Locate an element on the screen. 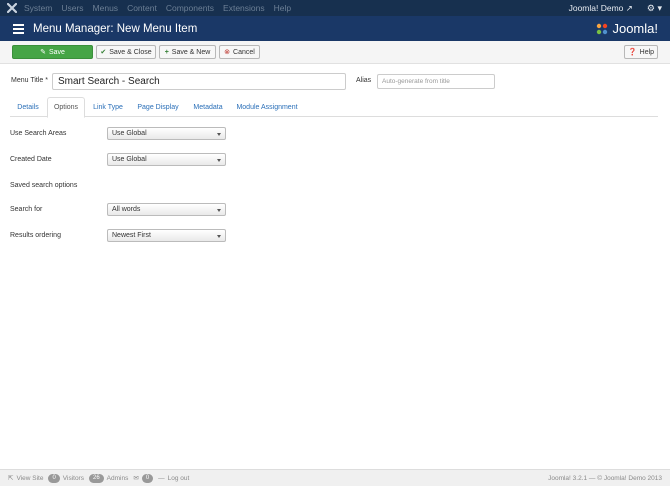 The width and height of the screenshot is (670, 501). view-site-label: View Site is located at coordinates (30, 478).